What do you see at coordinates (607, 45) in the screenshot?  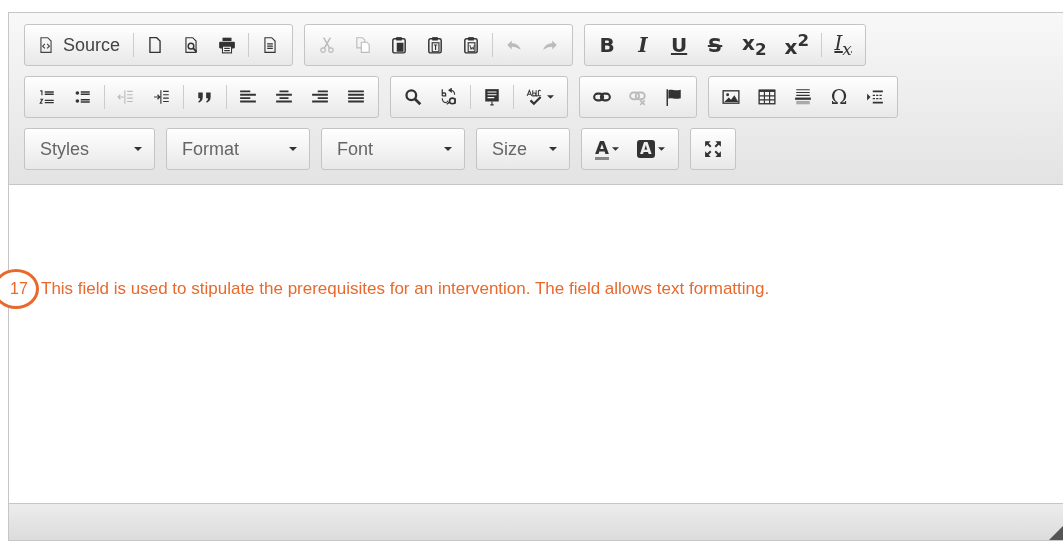 I see `format-button: B` at bounding box center [607, 45].